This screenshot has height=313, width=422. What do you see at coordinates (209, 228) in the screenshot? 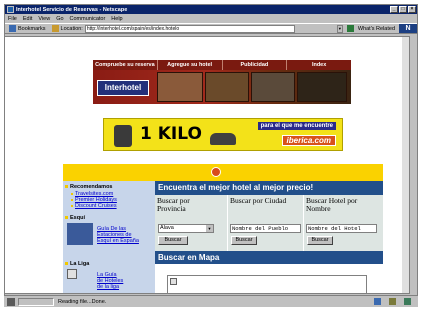
I see `chevron-down-icon: ▼` at bounding box center [209, 228].